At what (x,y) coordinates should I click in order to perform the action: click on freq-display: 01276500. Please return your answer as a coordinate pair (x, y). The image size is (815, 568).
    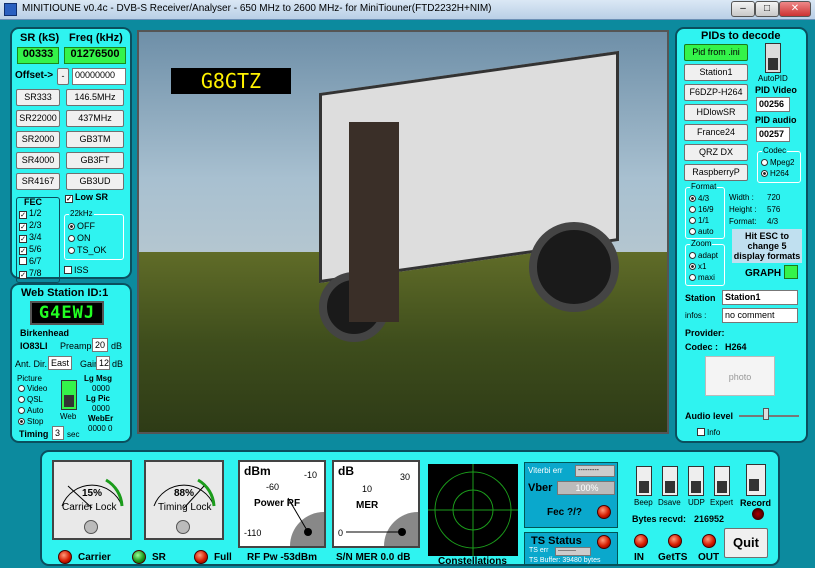
    Looking at the image, I should click on (95, 55).